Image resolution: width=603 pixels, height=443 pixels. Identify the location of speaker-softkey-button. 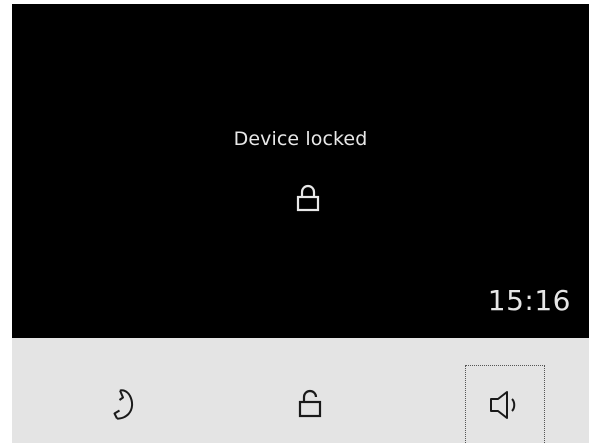
(505, 404).